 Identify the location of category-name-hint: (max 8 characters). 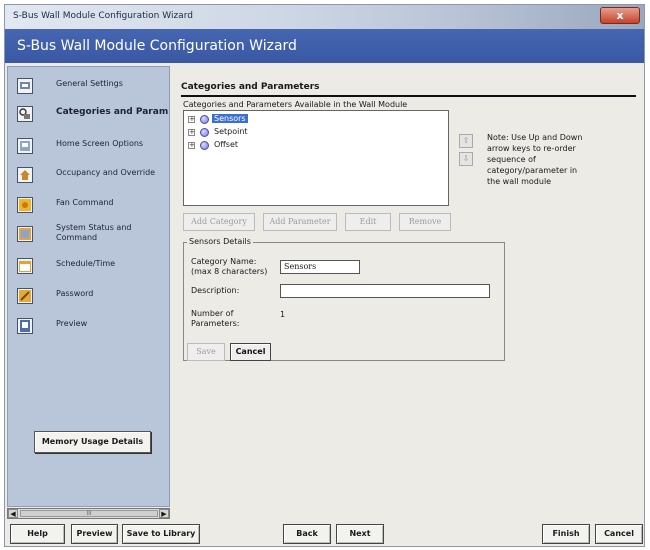
(229, 271).